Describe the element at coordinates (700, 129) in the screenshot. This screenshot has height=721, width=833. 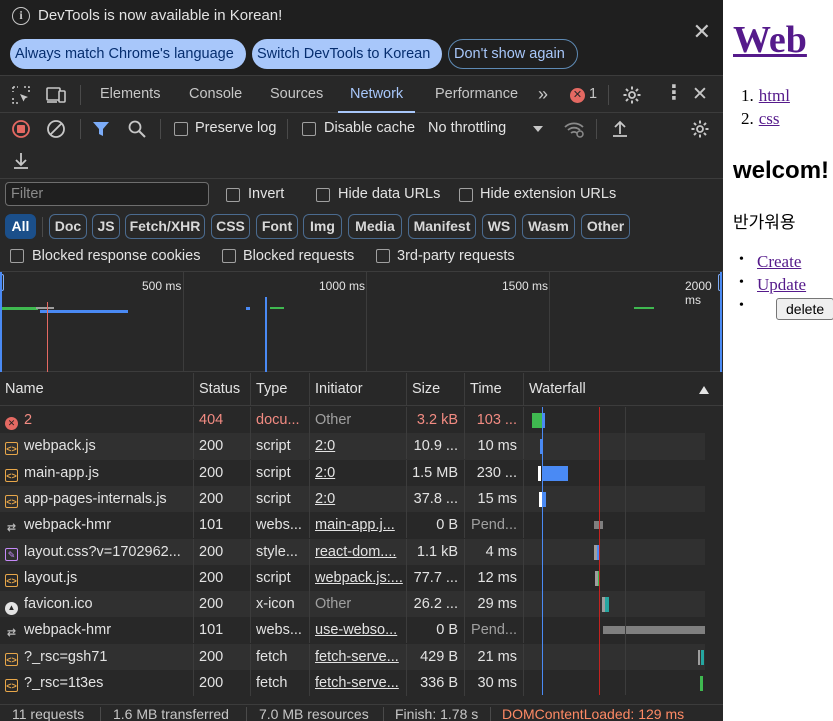
I see `network-settings-gear-icon` at that location.